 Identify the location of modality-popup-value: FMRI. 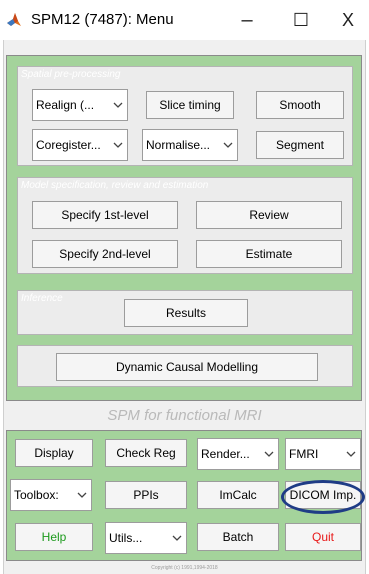
(304, 454).